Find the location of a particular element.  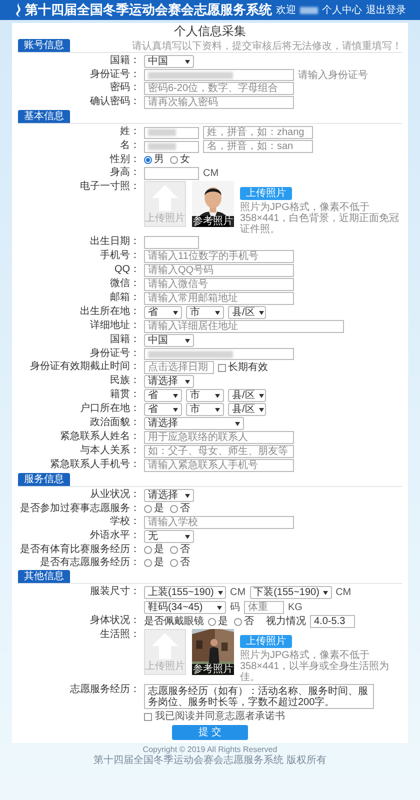

dropdown: 上装(155~190) is located at coordinates (185, 592).